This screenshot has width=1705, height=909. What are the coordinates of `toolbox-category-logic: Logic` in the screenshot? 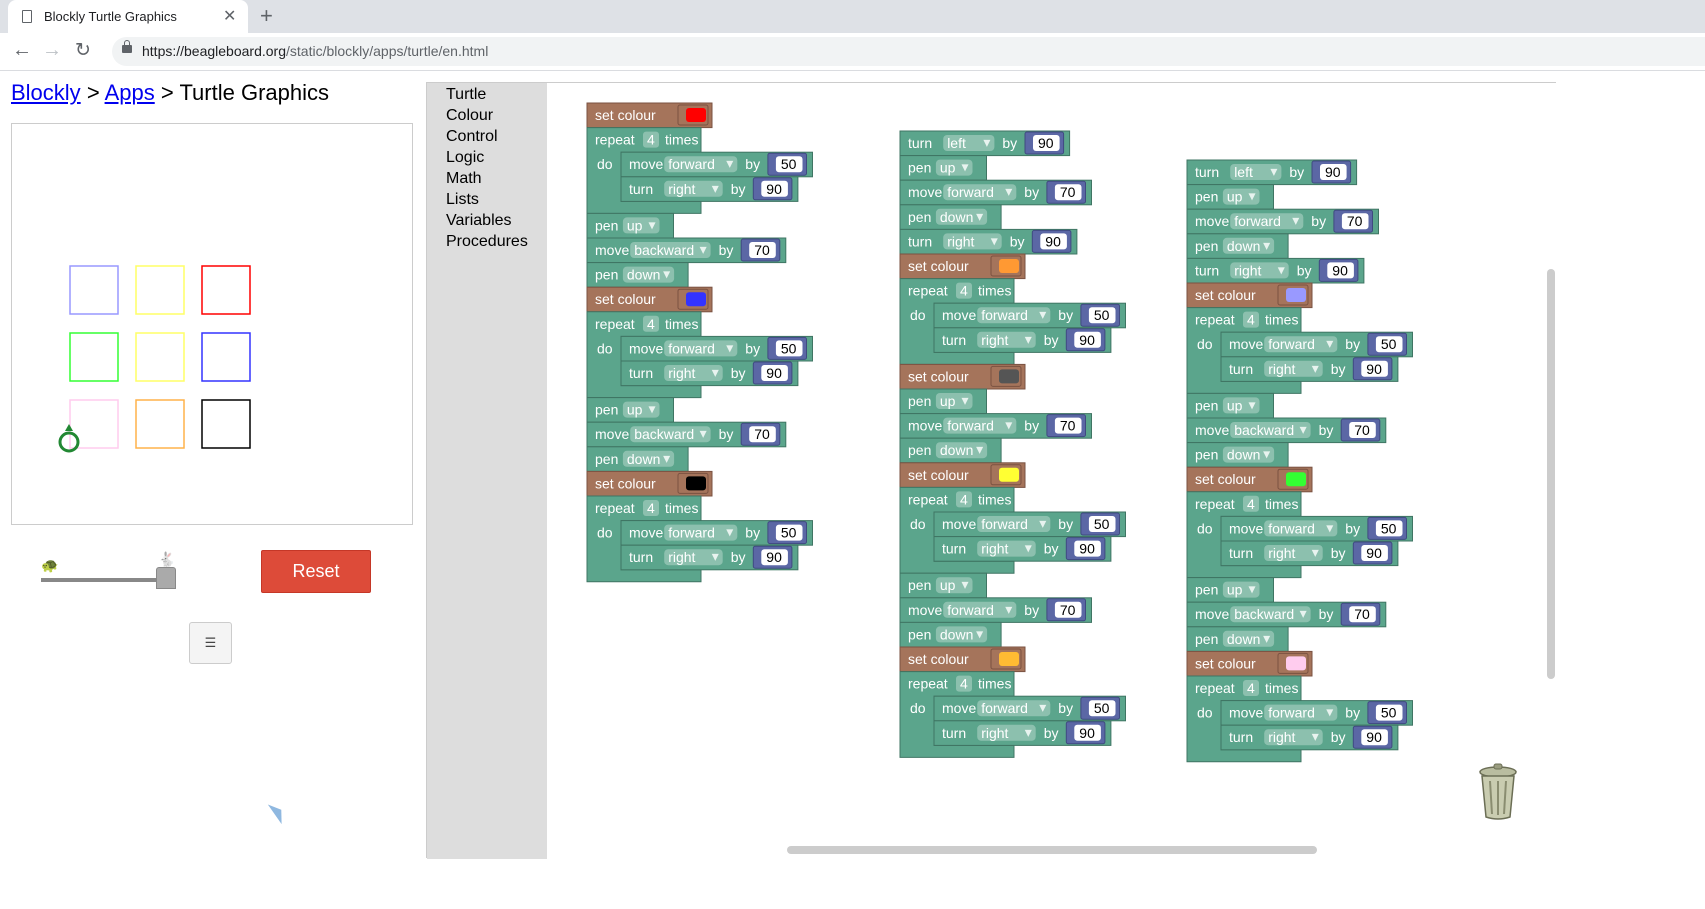 It's located at (465, 158).